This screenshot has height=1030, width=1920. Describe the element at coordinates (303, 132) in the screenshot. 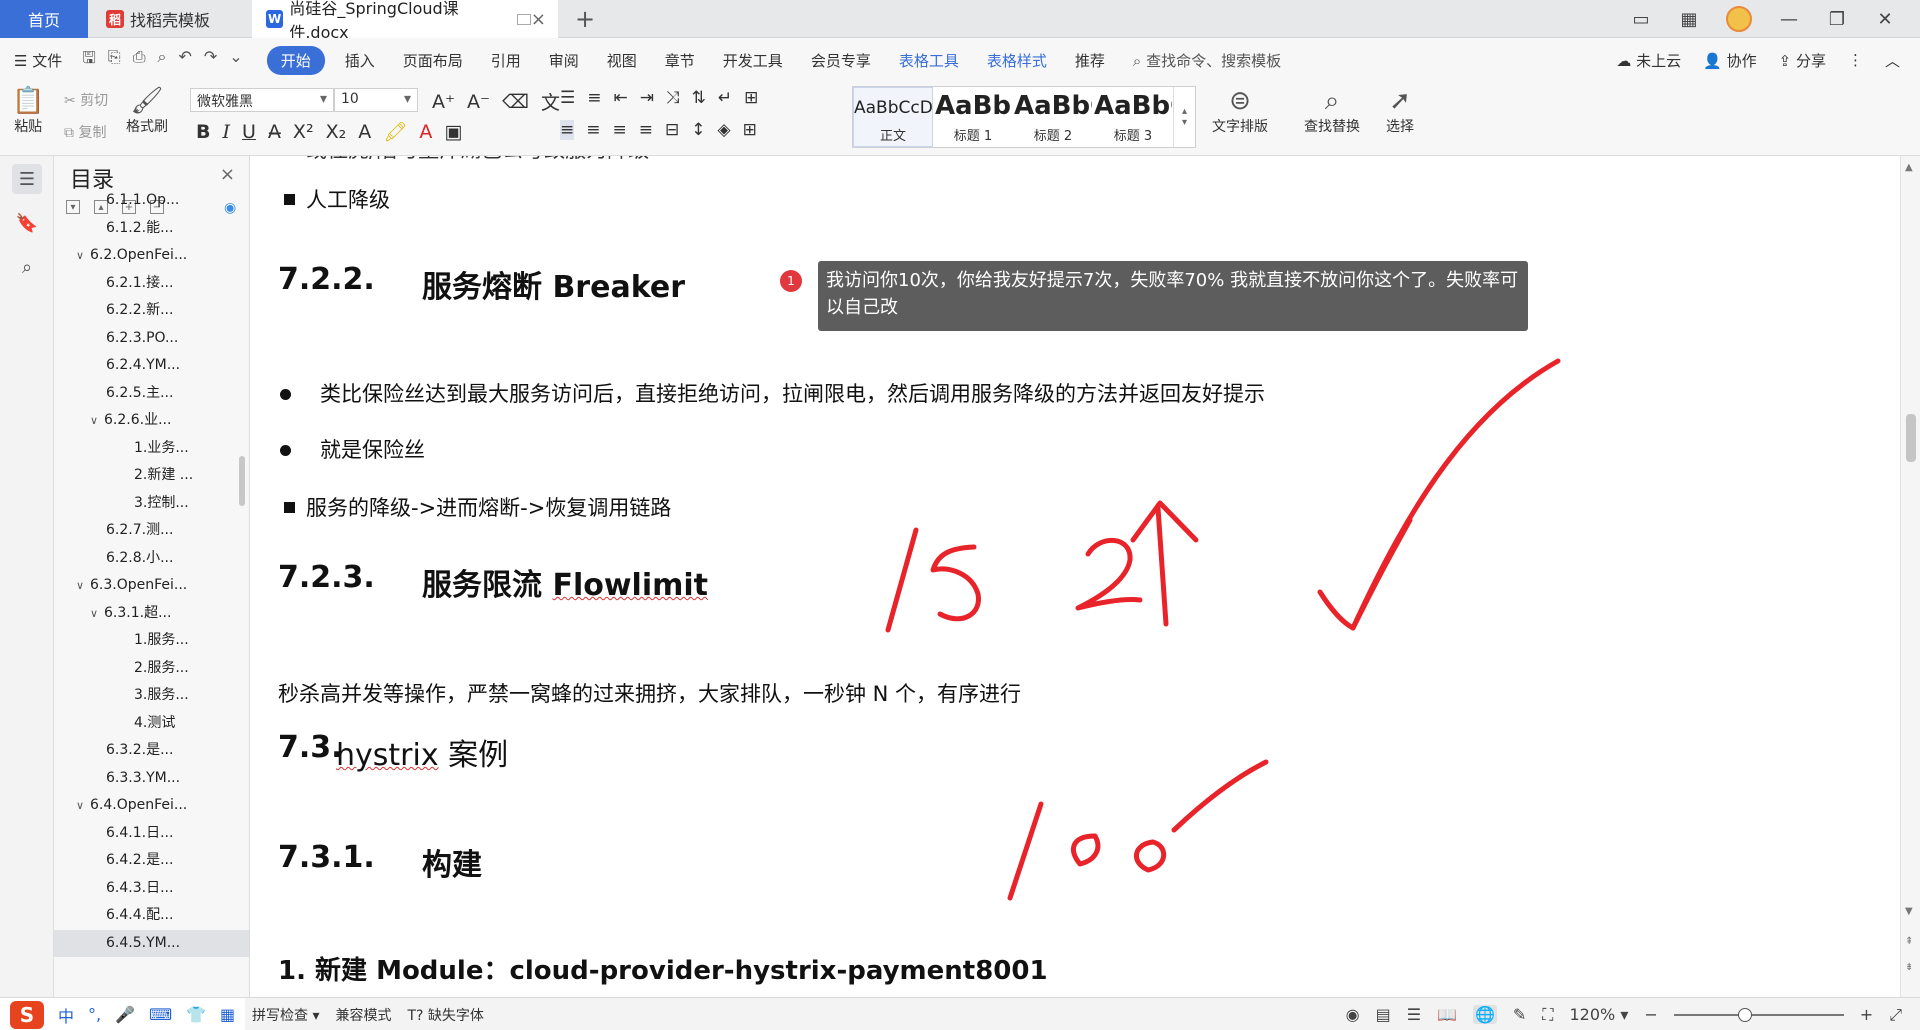

I see `superscript-icon: X²` at that location.